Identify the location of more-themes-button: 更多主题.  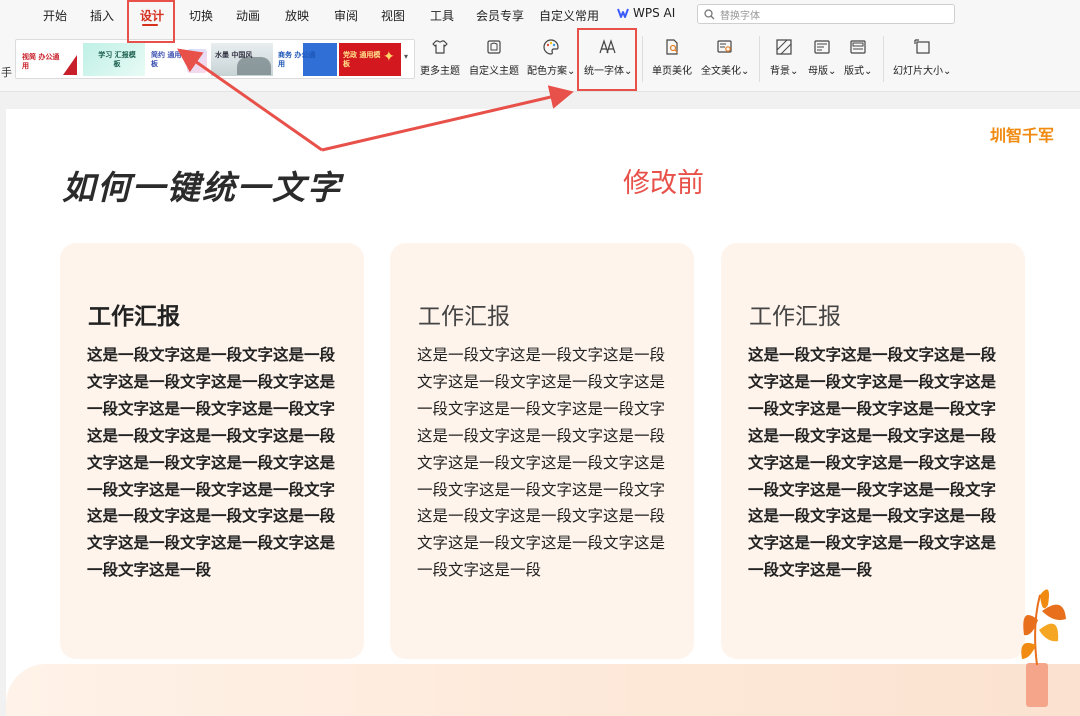
(440, 57).